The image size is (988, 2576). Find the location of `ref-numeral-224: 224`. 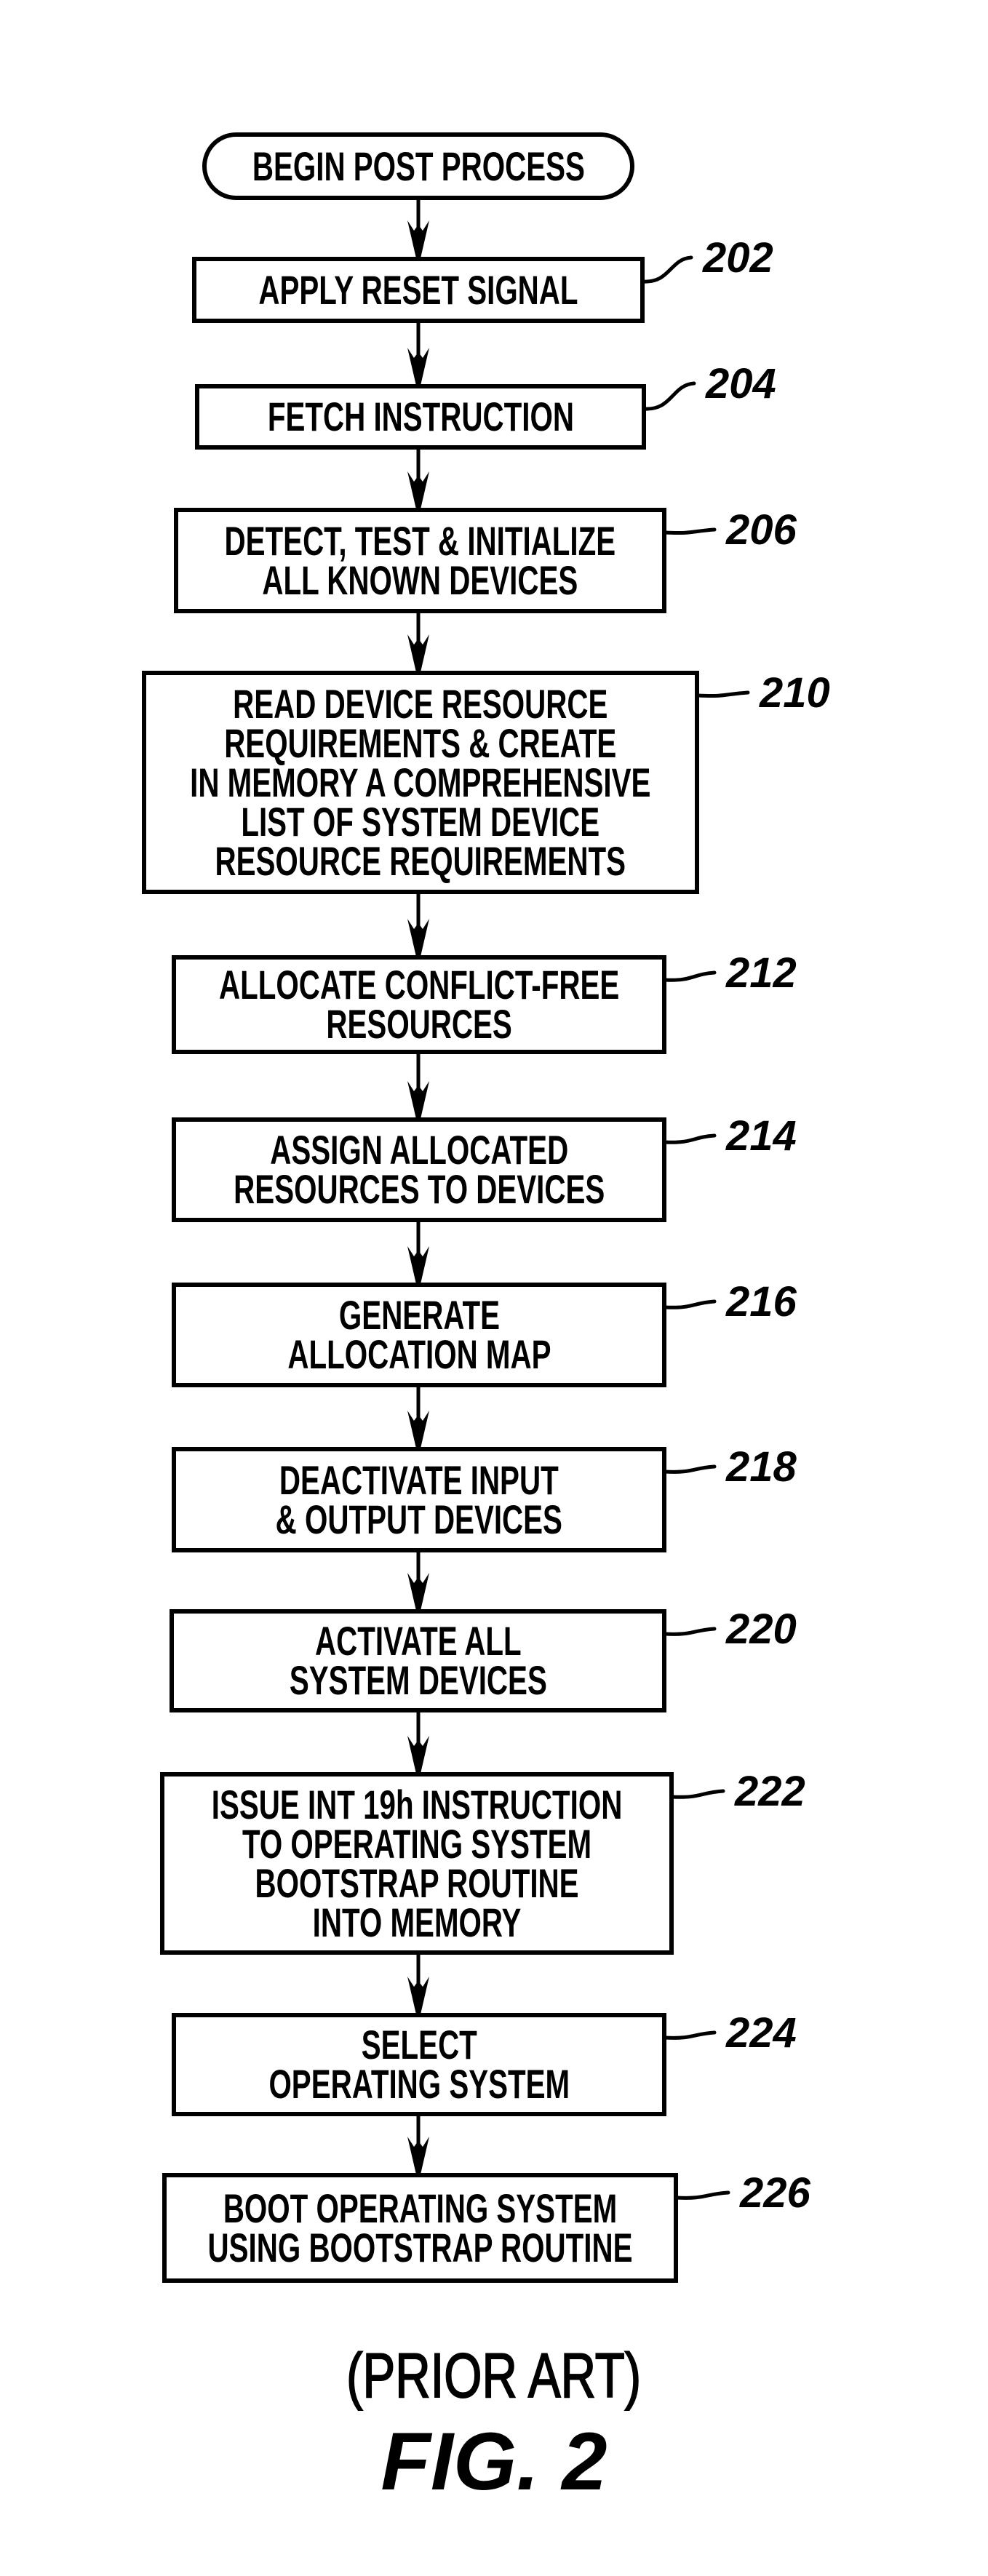

ref-numeral-224: 224 is located at coordinates (761, 2033).